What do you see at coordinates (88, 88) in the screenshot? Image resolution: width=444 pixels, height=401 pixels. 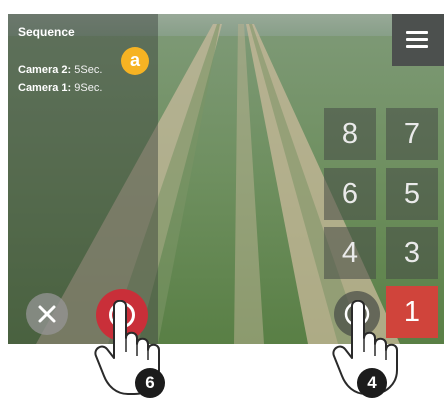 I see `camera-1-value: 9Sec.` at bounding box center [88, 88].